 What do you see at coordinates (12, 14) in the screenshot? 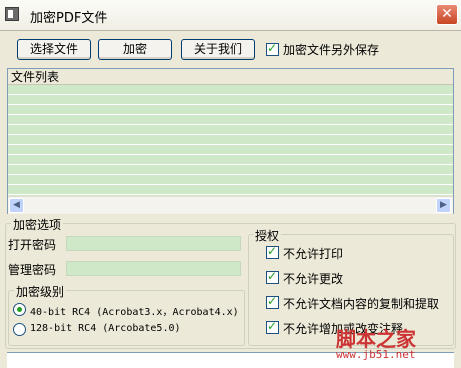
I see `app-icon` at bounding box center [12, 14].